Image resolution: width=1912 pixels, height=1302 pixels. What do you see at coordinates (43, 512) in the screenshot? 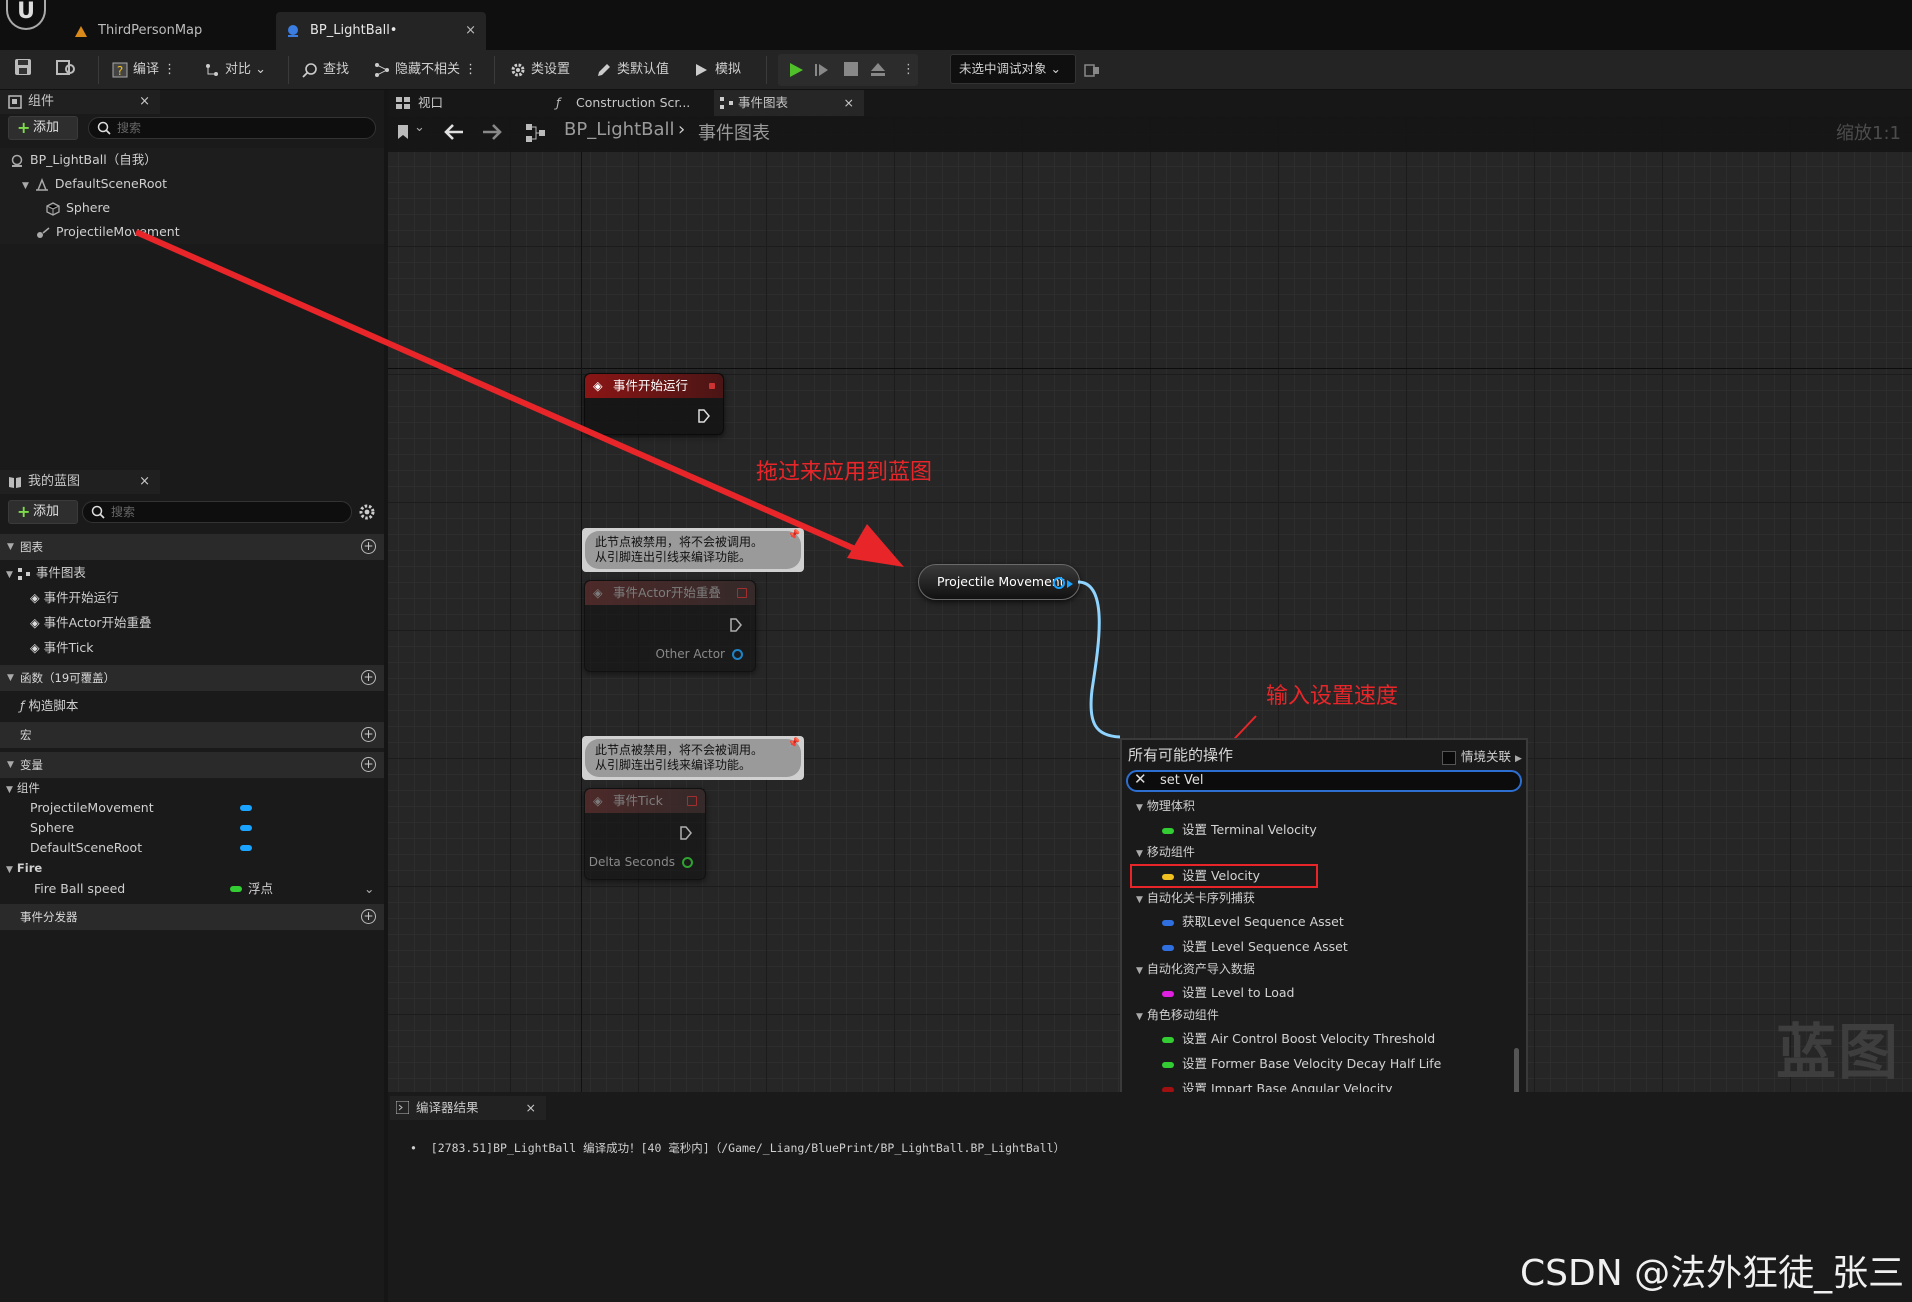
I see `add-member-button: + 添加` at bounding box center [43, 512].